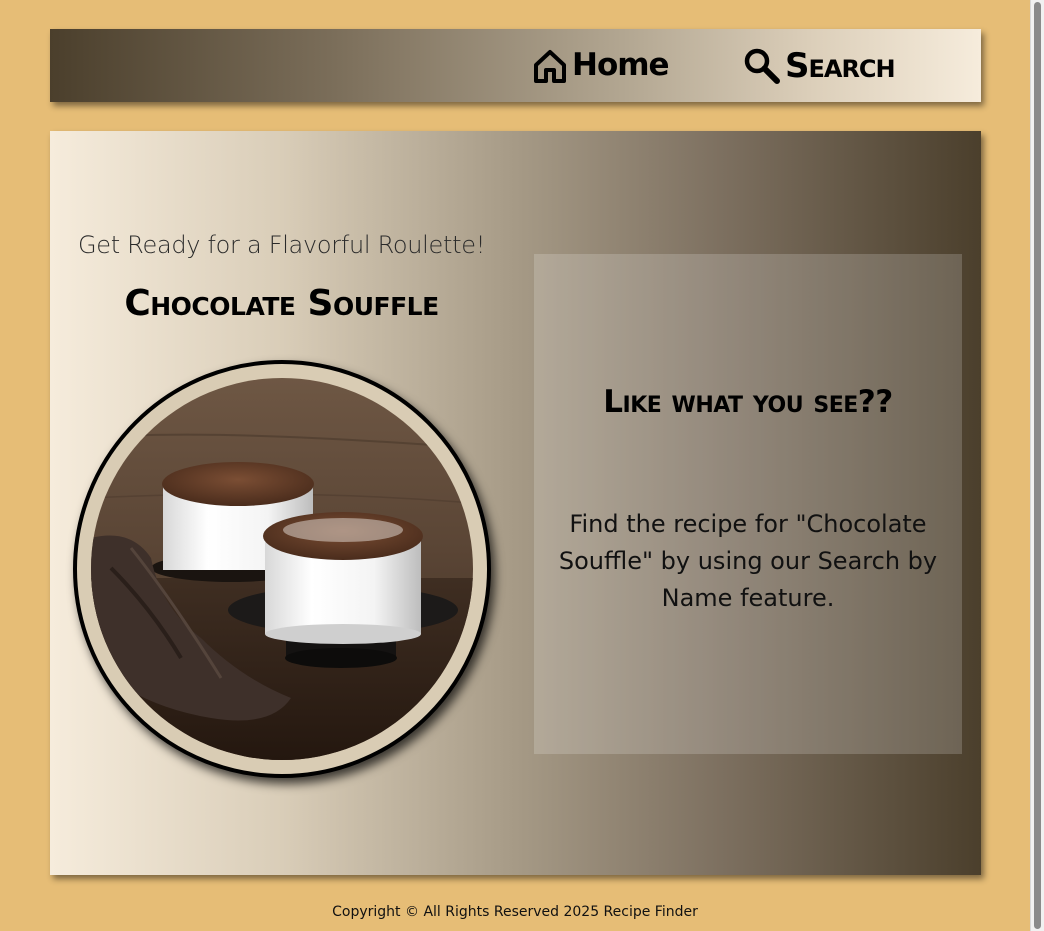  Describe the element at coordinates (840, 65) in the screenshot. I see `nav-search-label: Search` at that location.